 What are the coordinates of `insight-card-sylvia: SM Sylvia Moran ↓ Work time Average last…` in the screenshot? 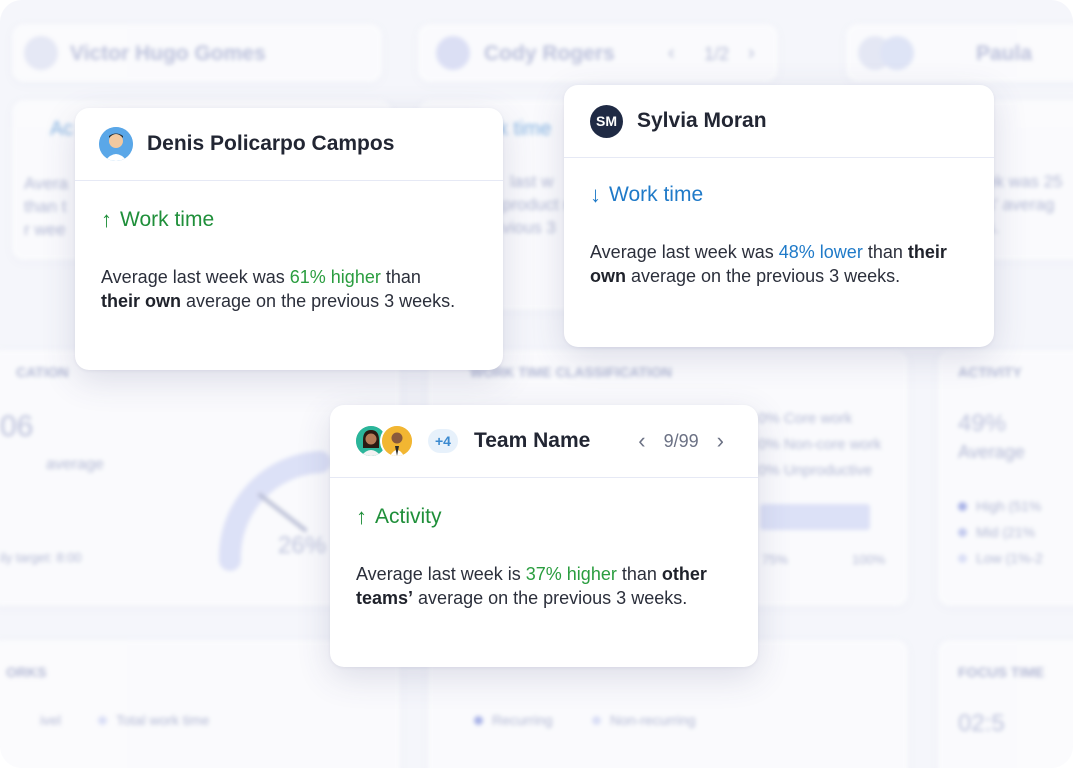 It's located at (779, 216).